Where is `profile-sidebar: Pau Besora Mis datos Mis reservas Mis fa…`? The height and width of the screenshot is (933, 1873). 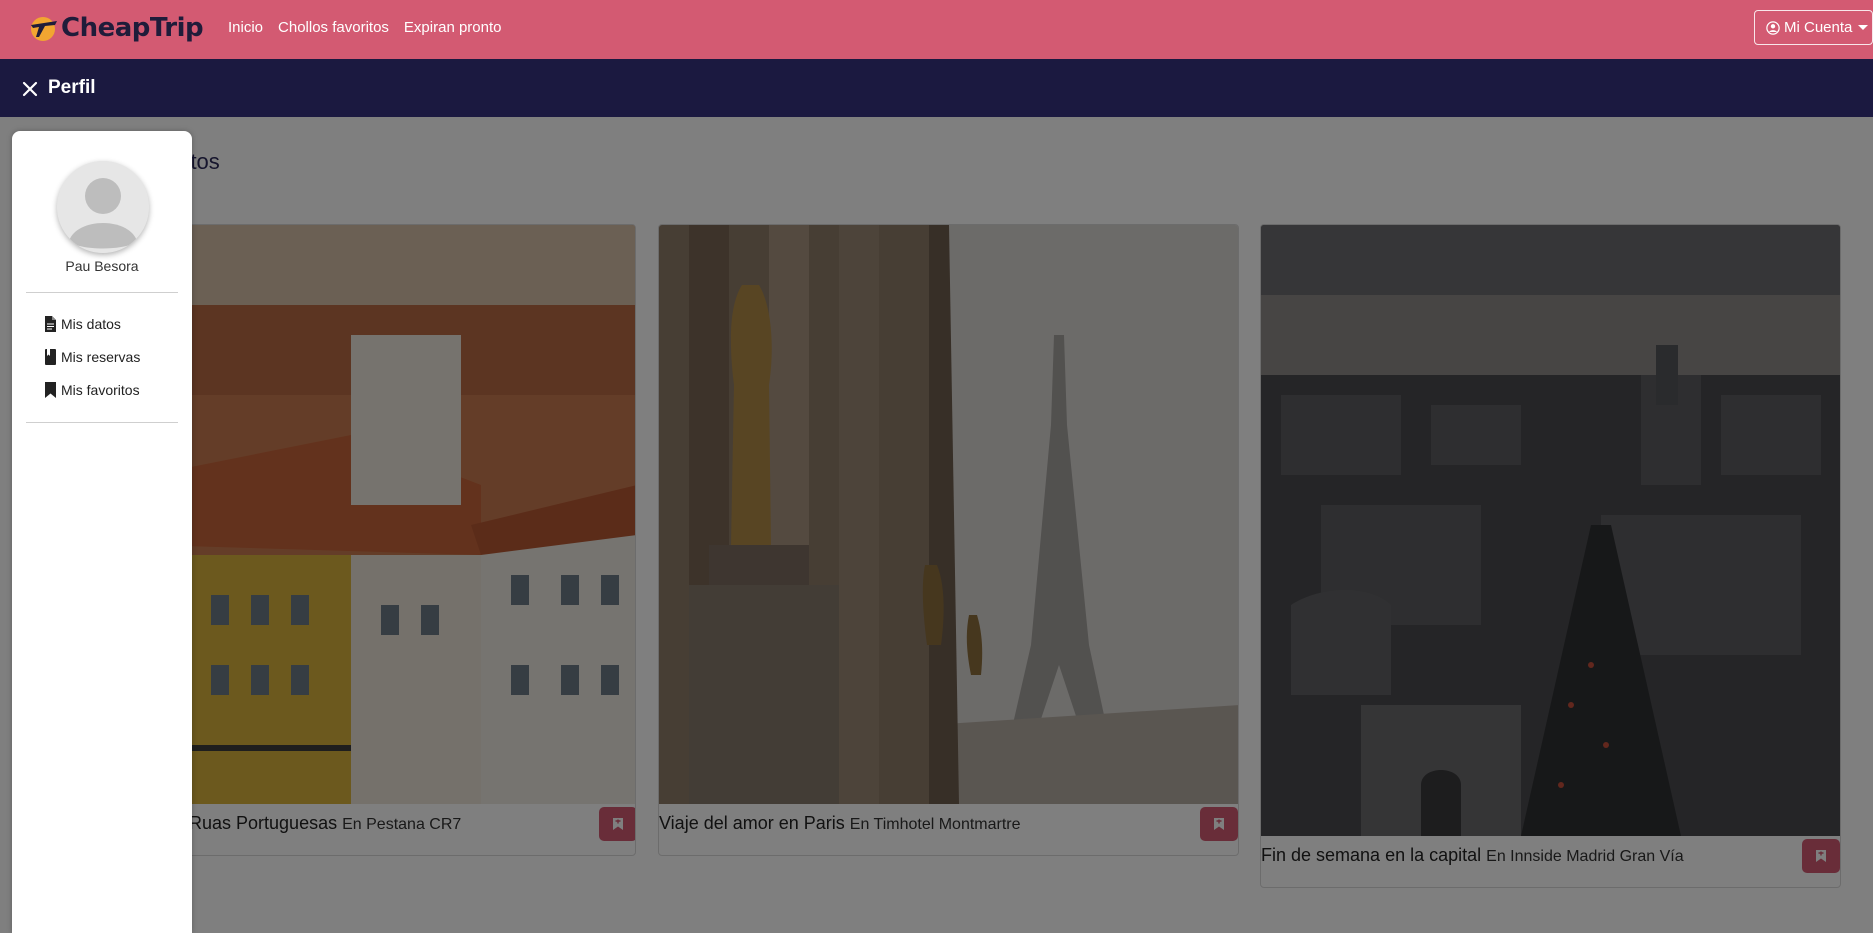 profile-sidebar: Pau Besora Mis datos Mis reservas Mis fa… is located at coordinates (102, 532).